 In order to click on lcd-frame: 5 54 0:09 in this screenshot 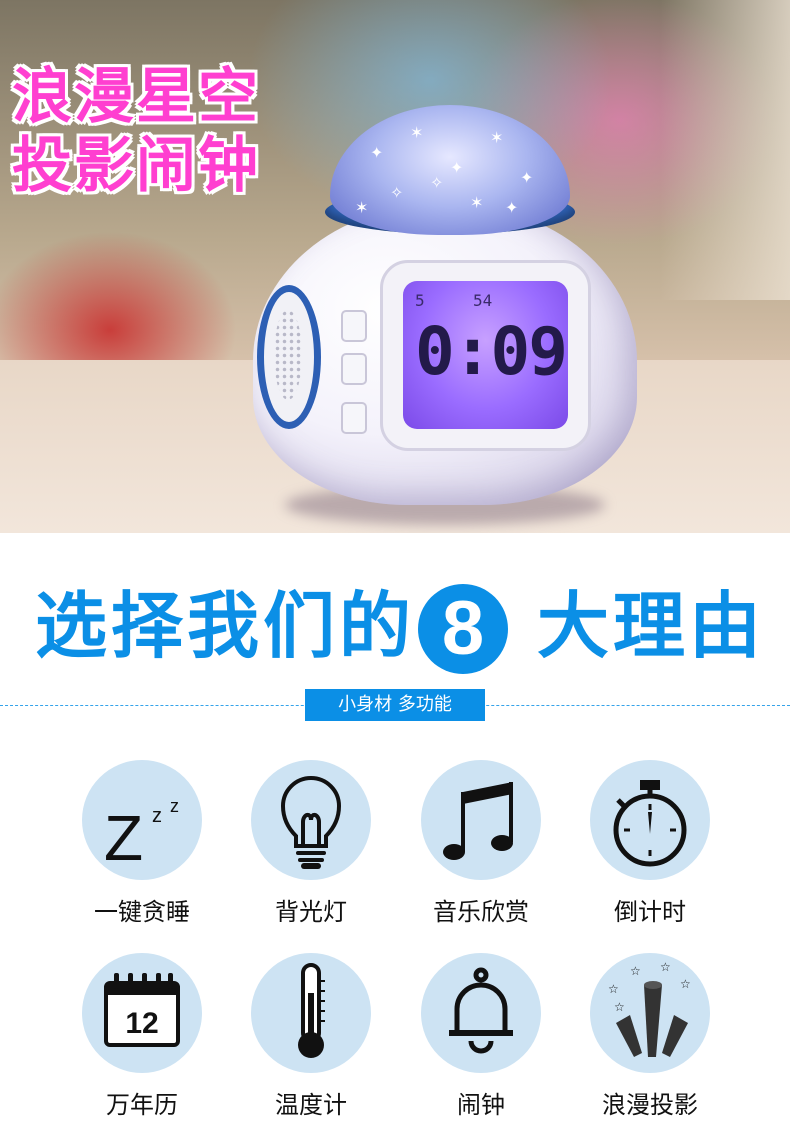, I will do `click(485, 355)`.